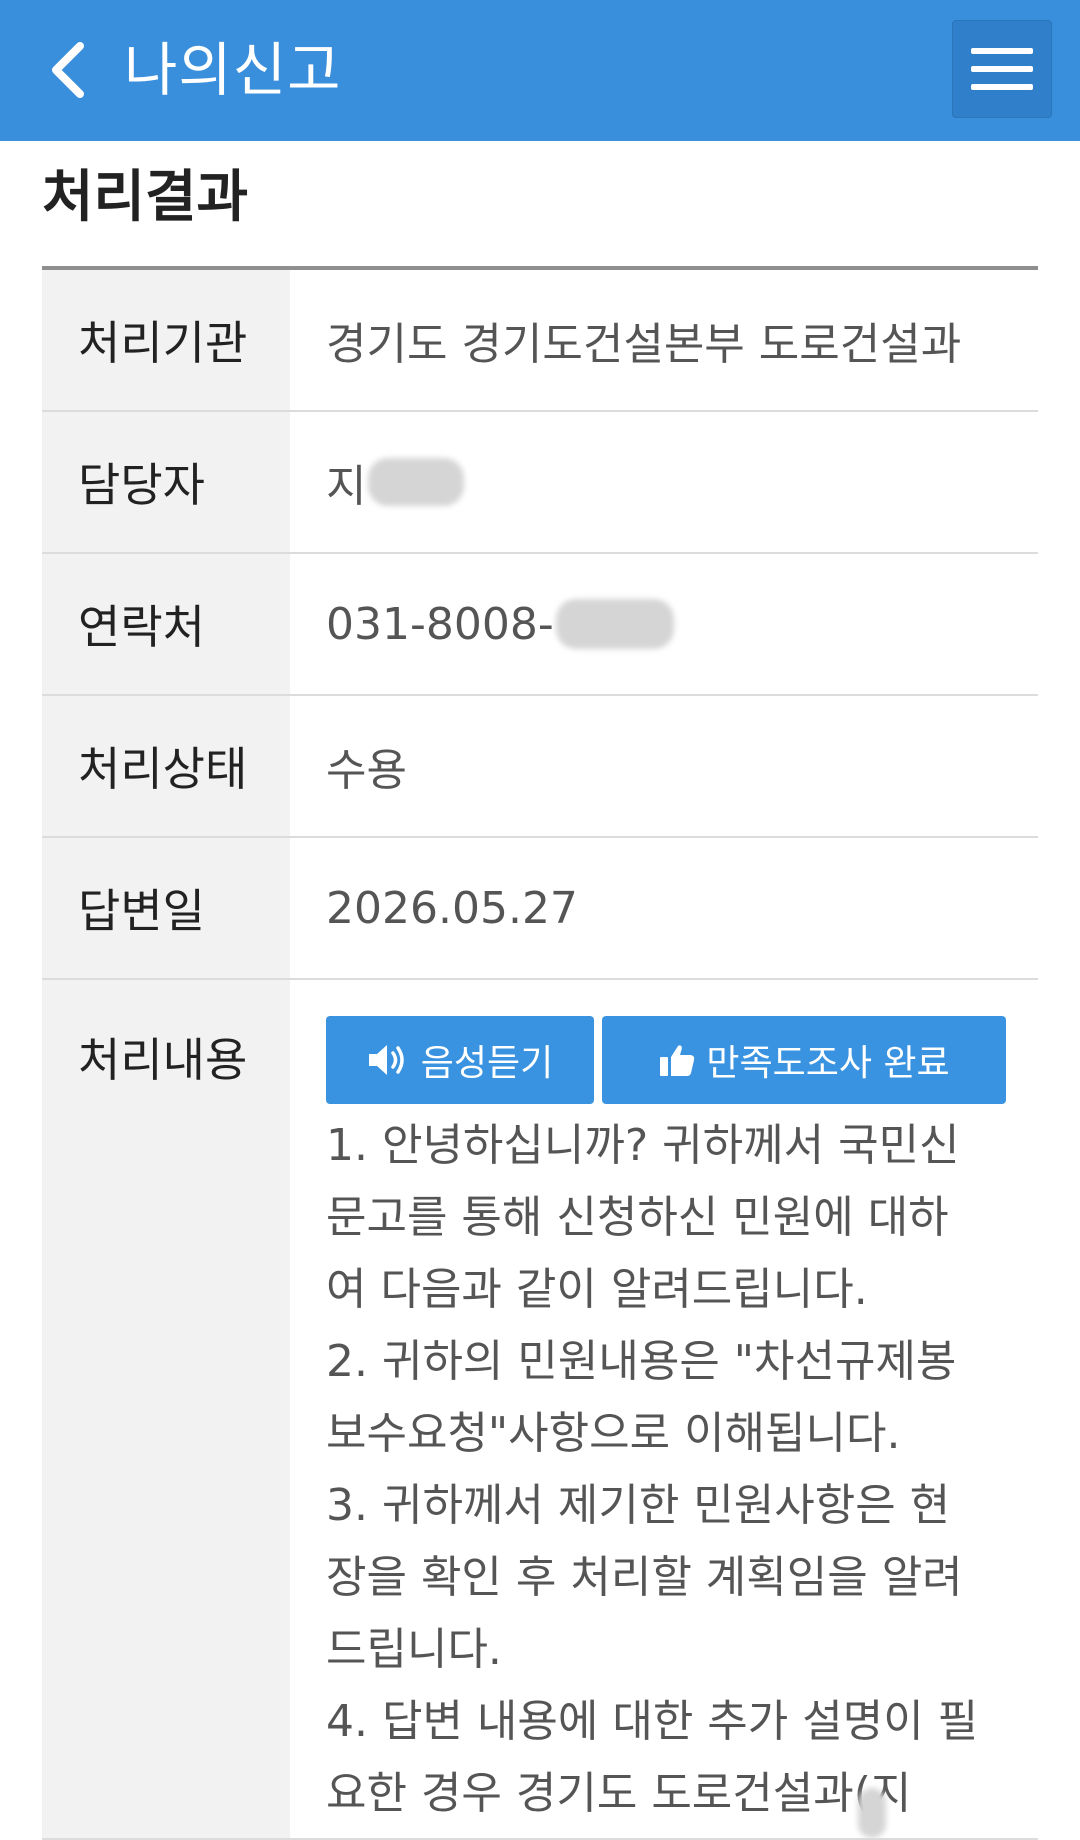  I want to click on agency-value: 경기도 경기도건설본부 도로건설과, so click(644, 344).